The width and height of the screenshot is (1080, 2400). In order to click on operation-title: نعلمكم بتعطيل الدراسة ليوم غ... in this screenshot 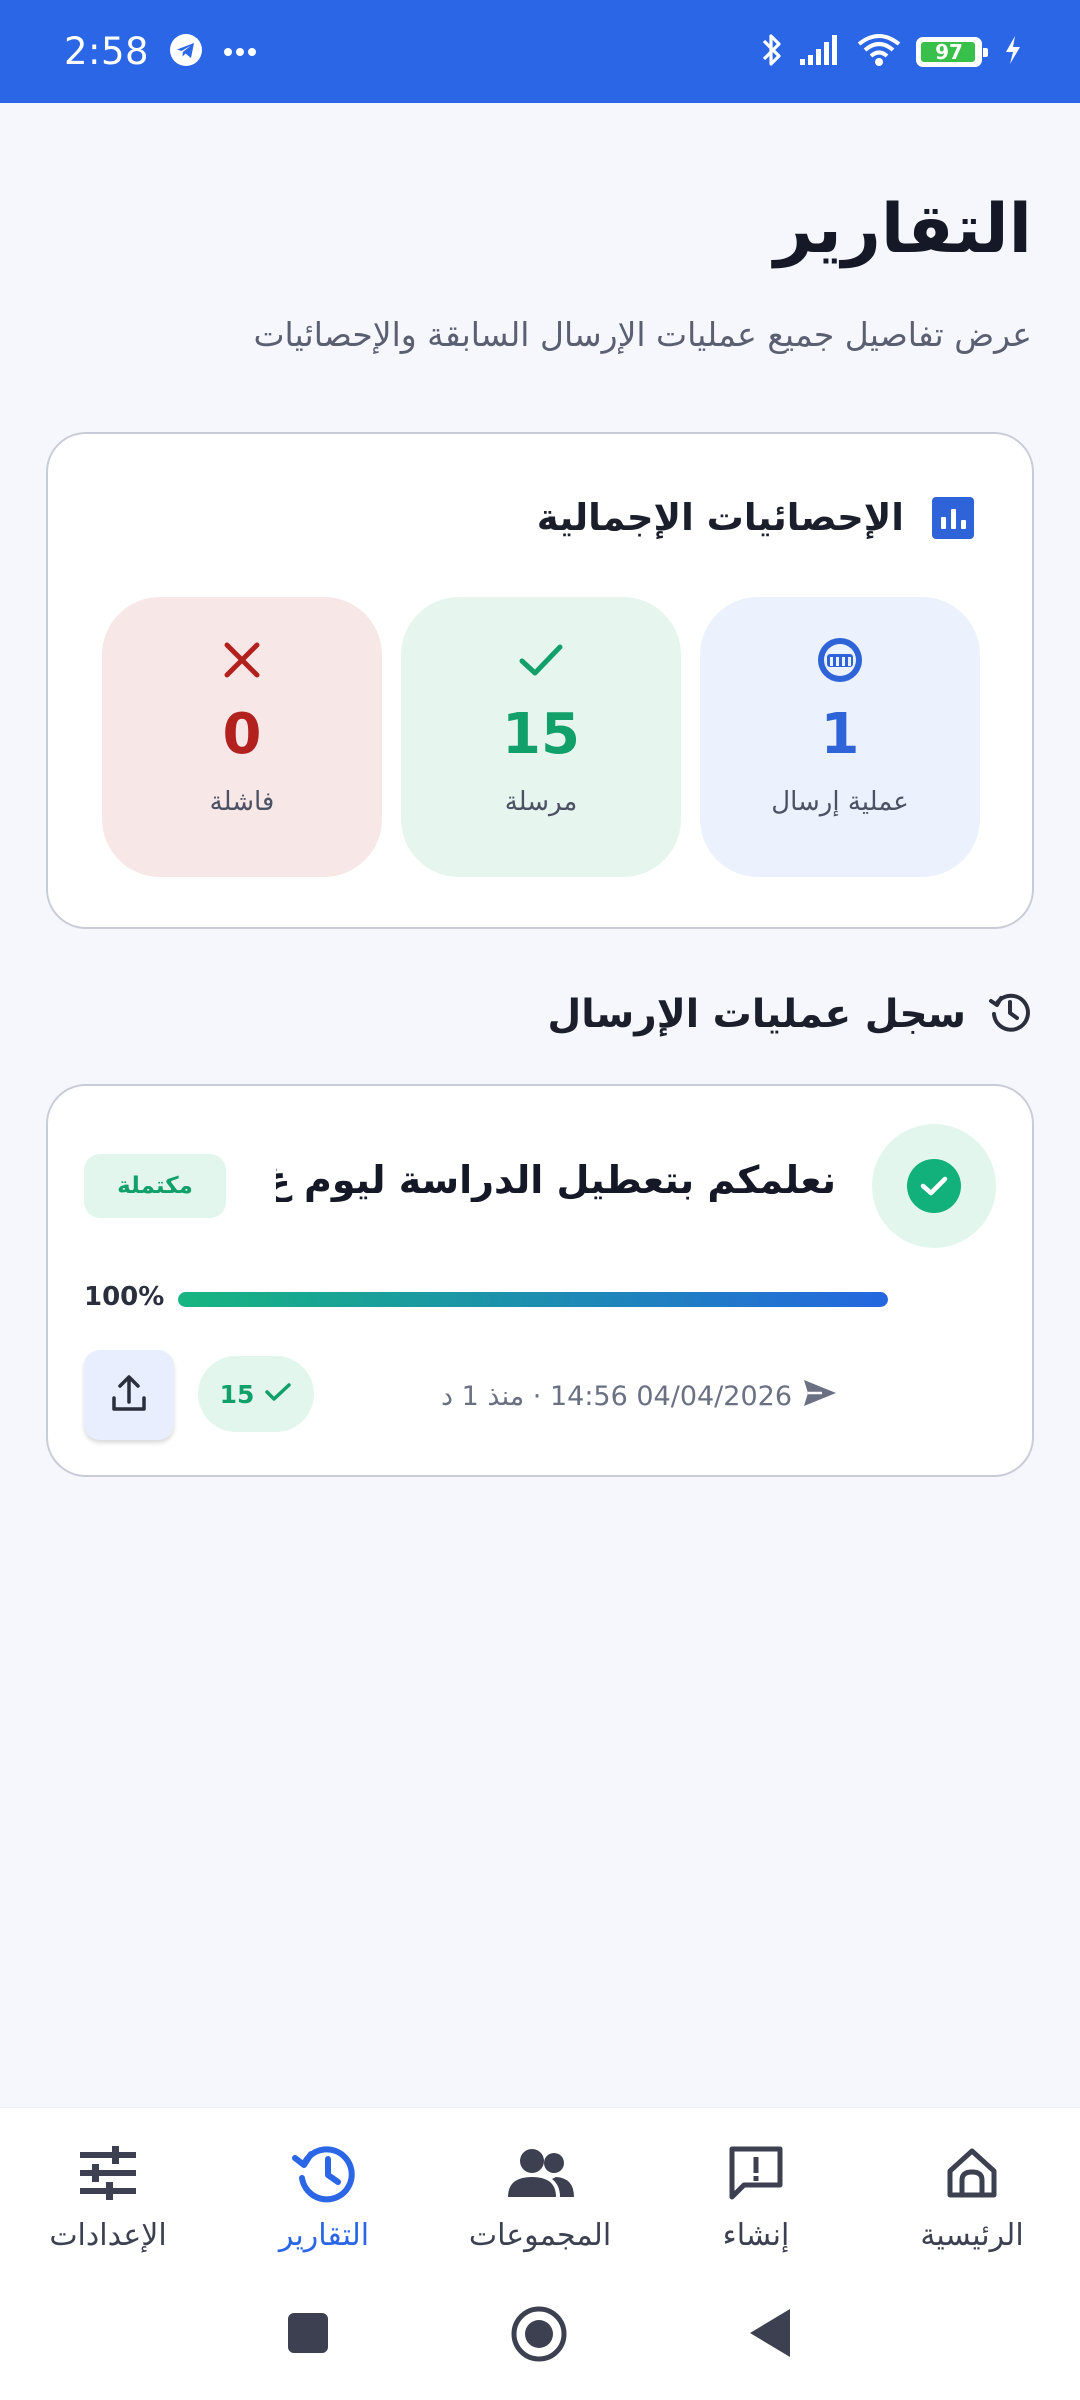, I will do `click(556, 1180)`.